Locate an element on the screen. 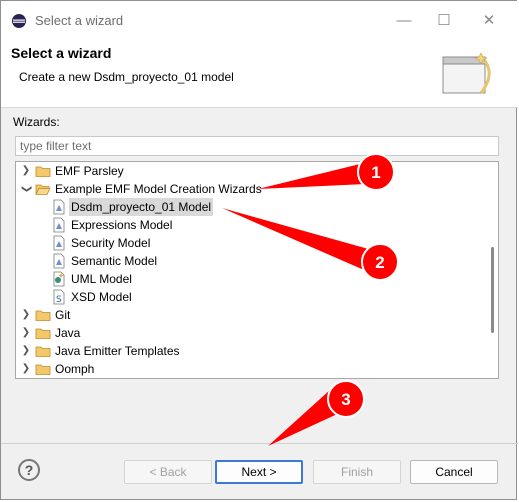 The height and width of the screenshot is (502, 519). tree-item-semantic-model: Semantic Model is located at coordinates (251, 261).